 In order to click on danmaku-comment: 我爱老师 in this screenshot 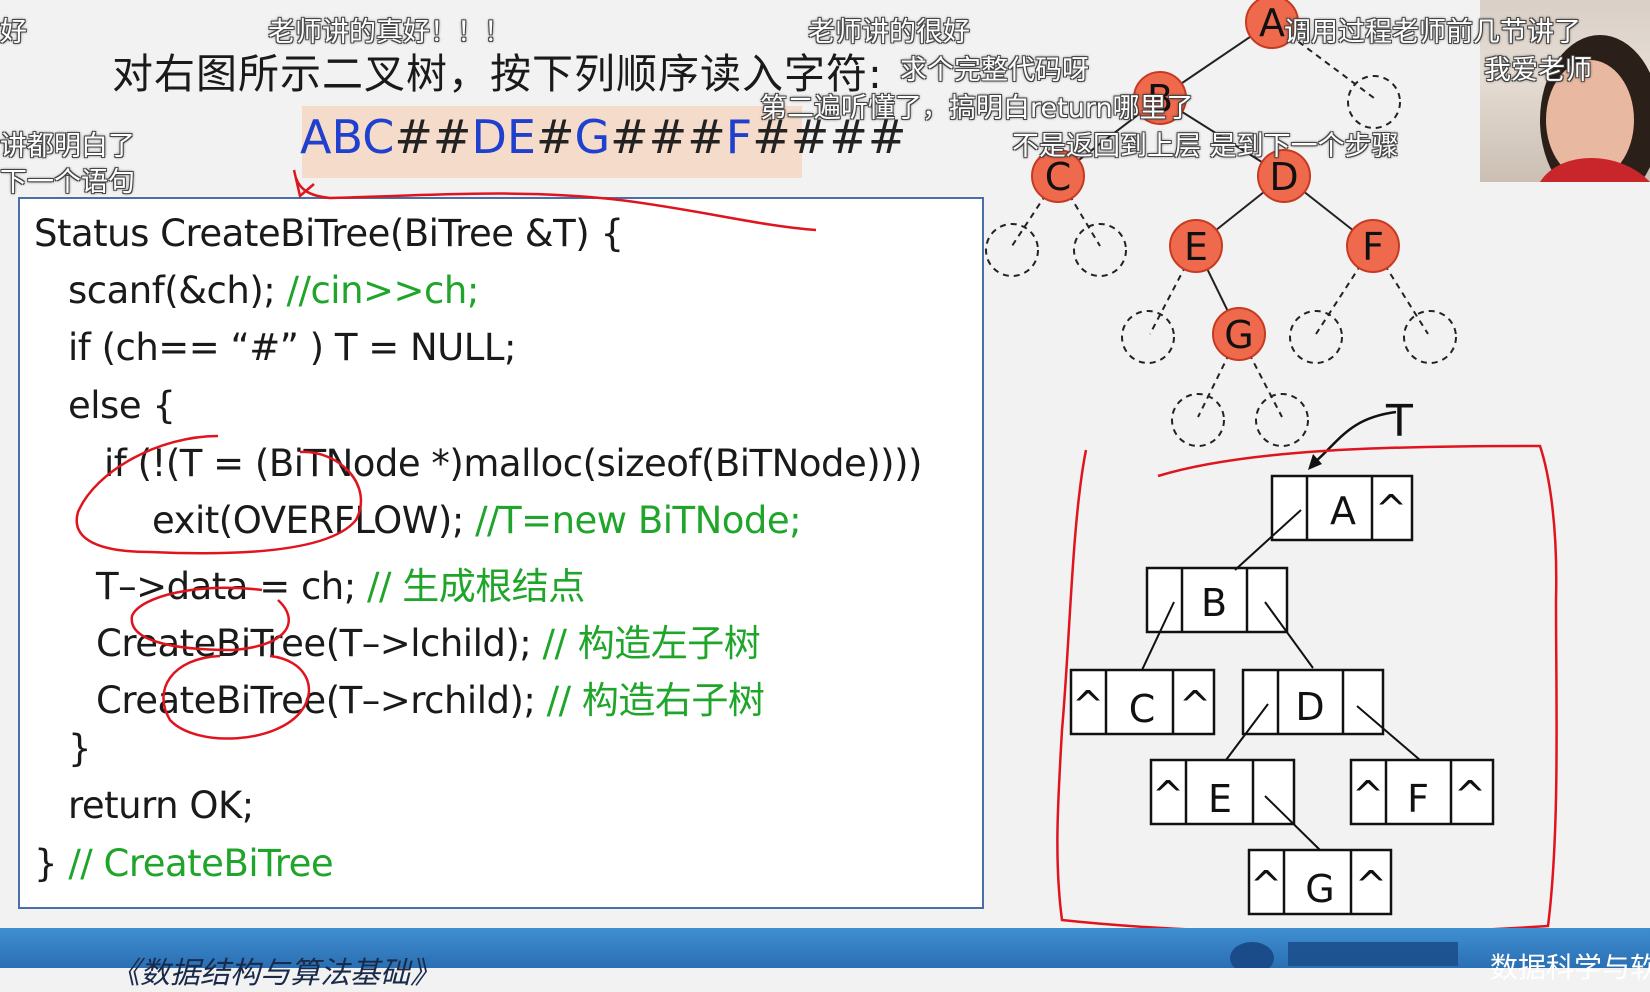, I will do `click(1538, 70)`.